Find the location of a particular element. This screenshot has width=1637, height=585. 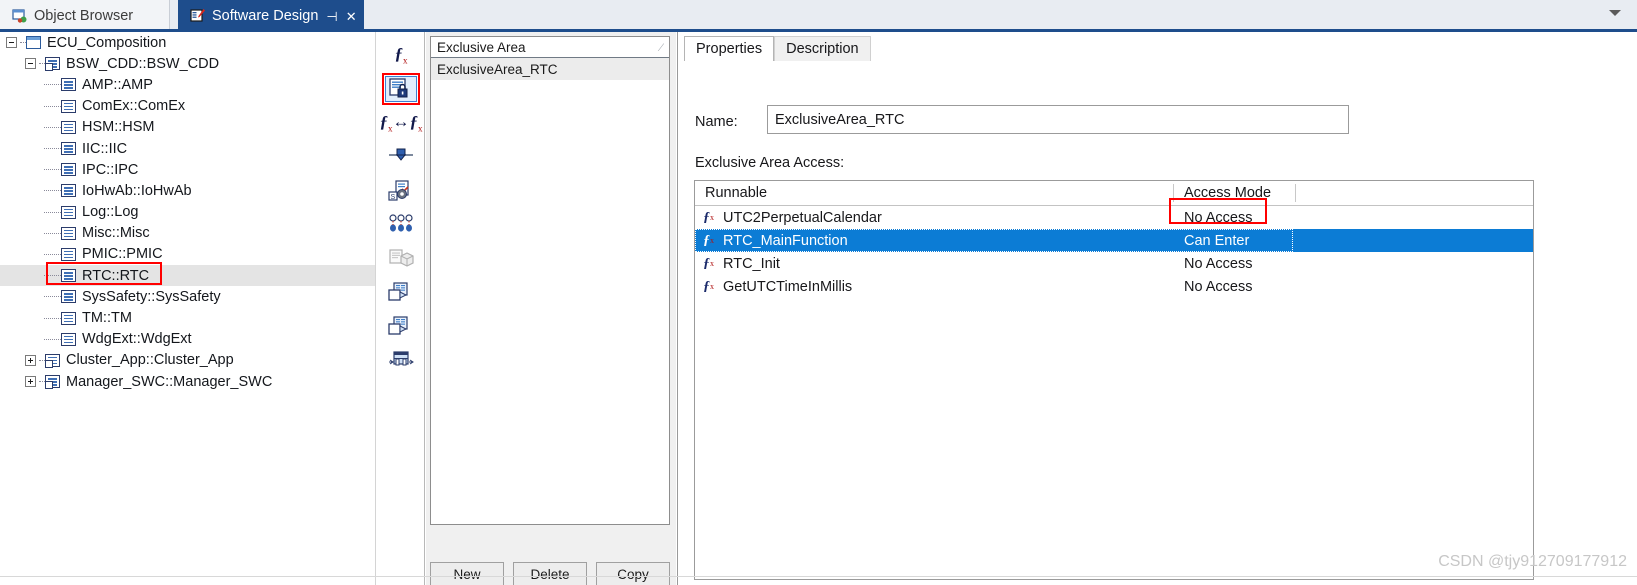

exclusive-area-list-item: ExclusiveArea_RTC is located at coordinates (550, 69).